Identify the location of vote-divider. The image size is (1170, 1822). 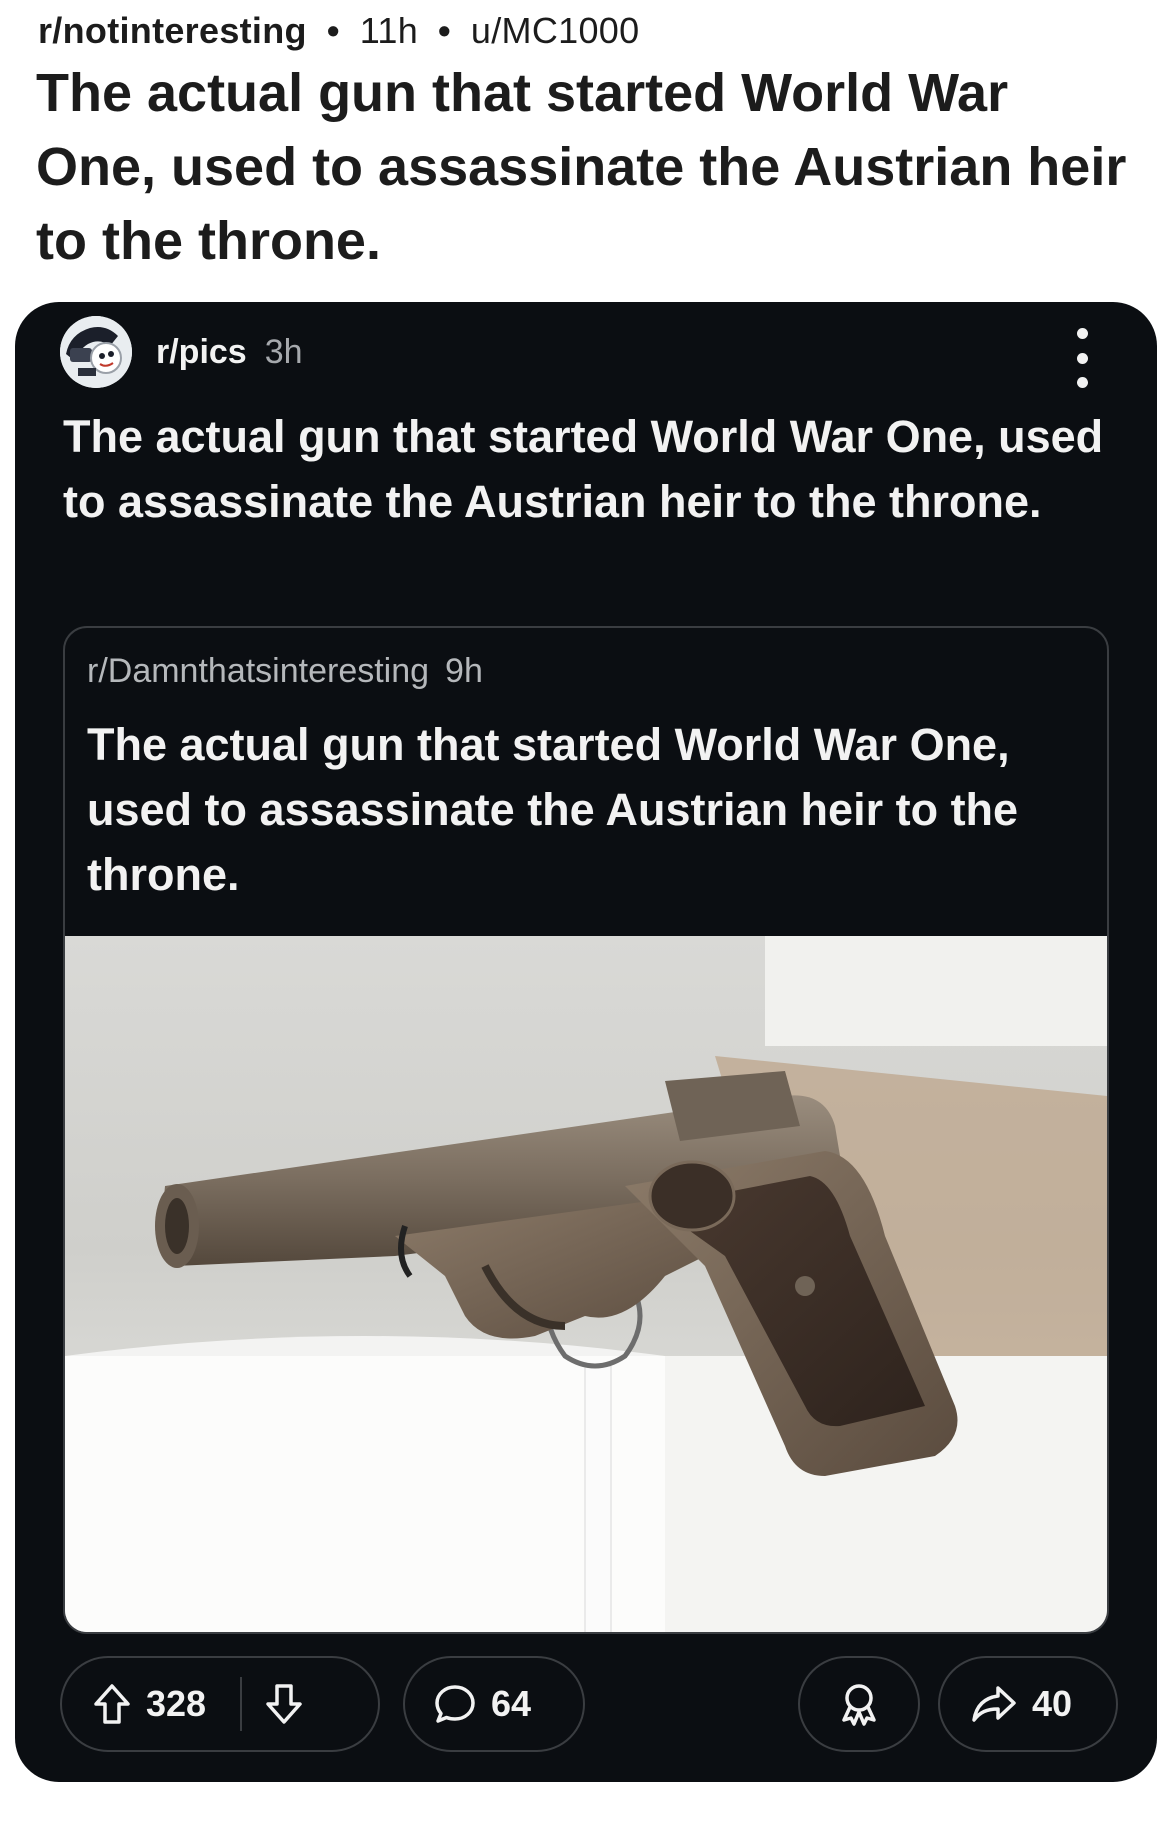
(241, 1704).